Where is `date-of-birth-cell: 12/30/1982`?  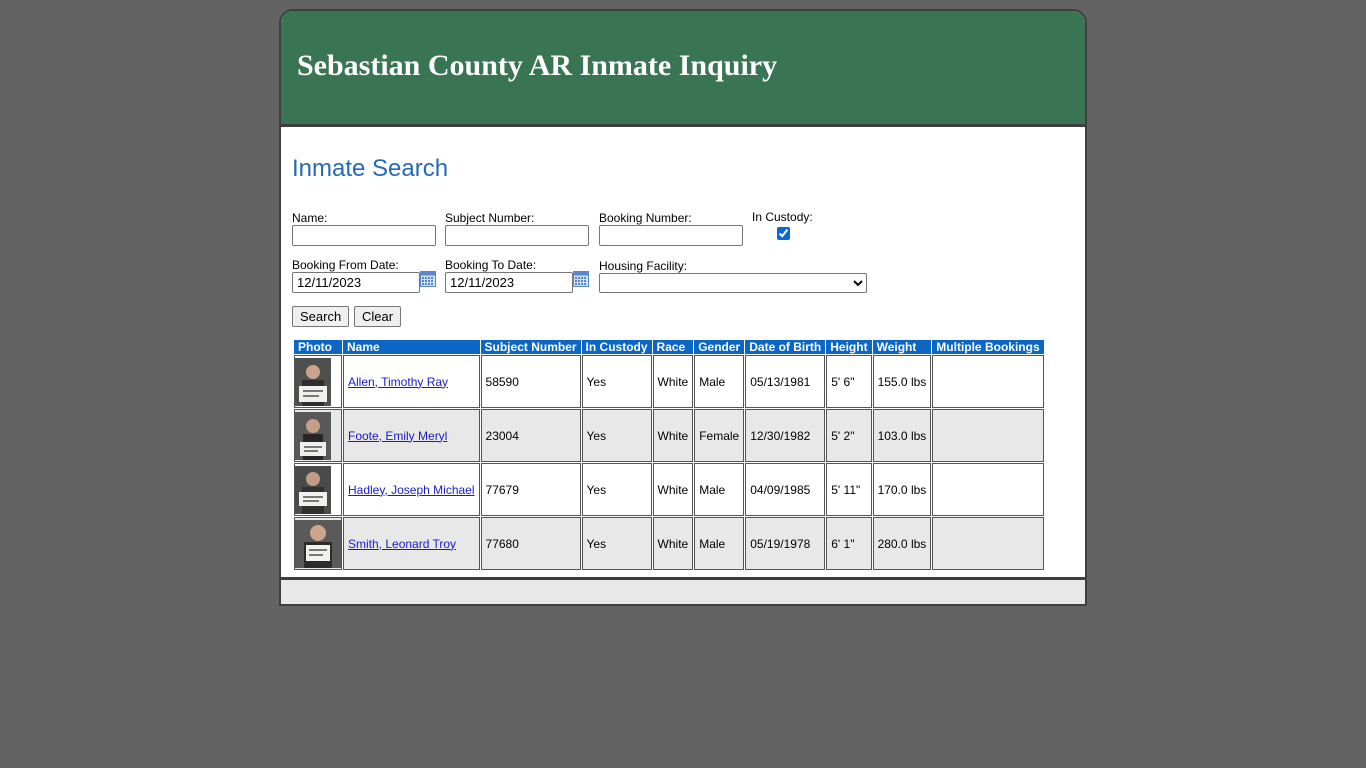 date-of-birth-cell: 12/30/1982 is located at coordinates (785, 435).